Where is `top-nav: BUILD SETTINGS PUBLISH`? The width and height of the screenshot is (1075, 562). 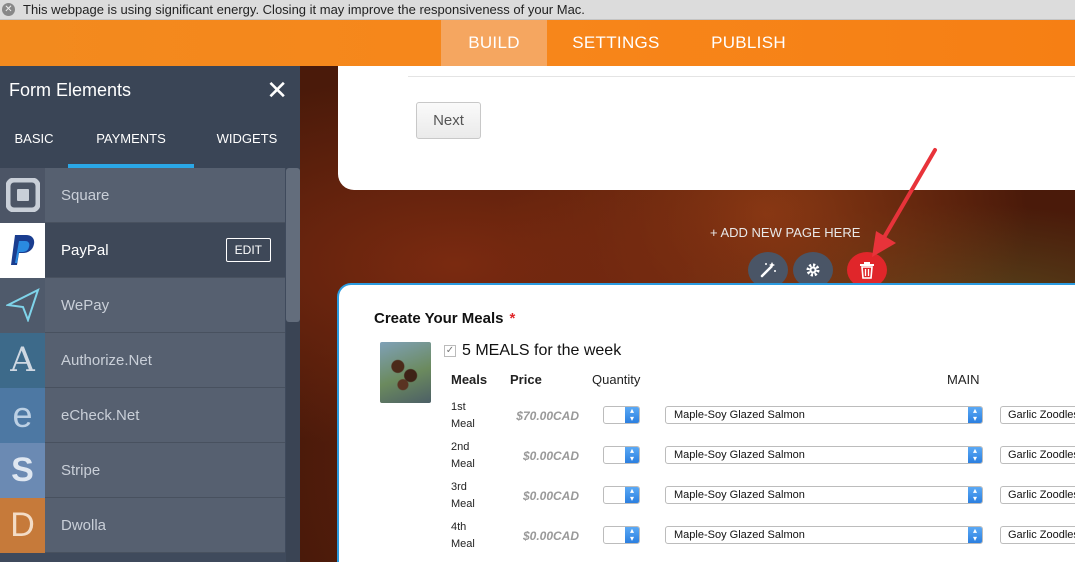 top-nav: BUILD SETTINGS PUBLISH is located at coordinates (537, 43).